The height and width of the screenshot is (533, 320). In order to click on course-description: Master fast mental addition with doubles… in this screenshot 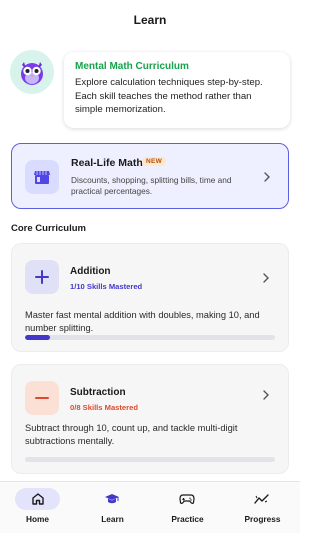, I will do `click(142, 322)`.